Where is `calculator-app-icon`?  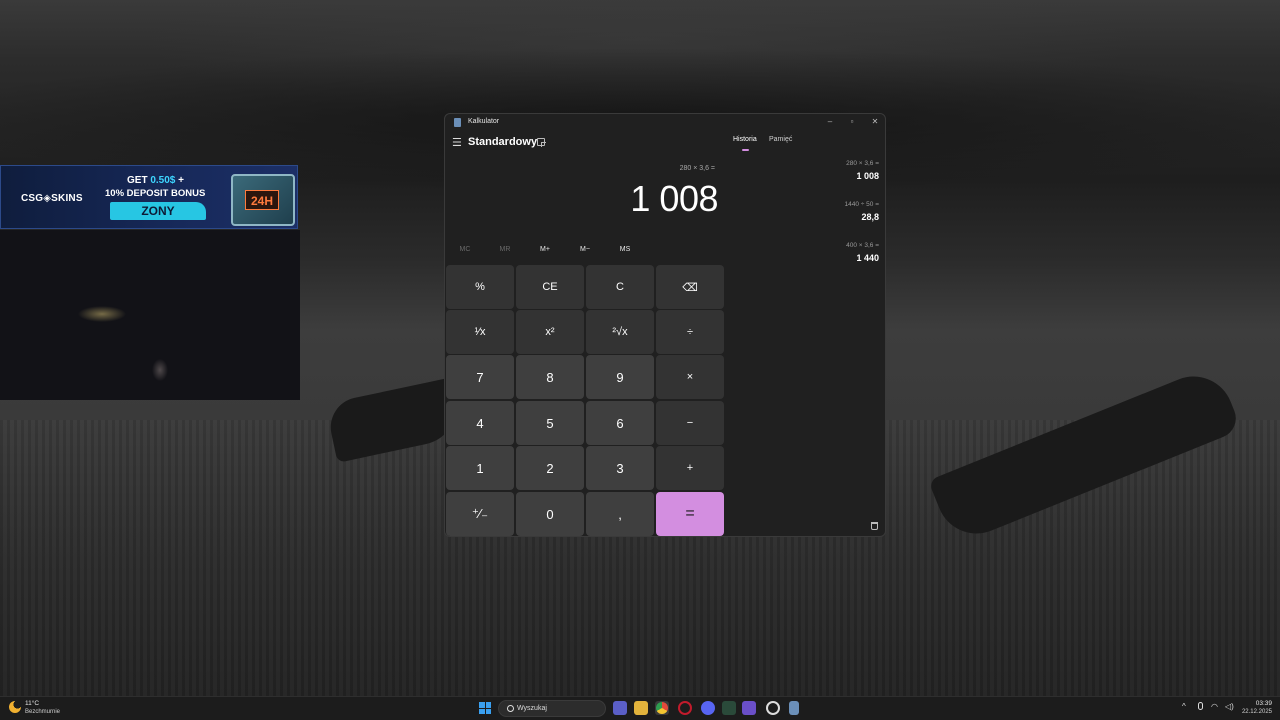 calculator-app-icon is located at coordinates (457, 122).